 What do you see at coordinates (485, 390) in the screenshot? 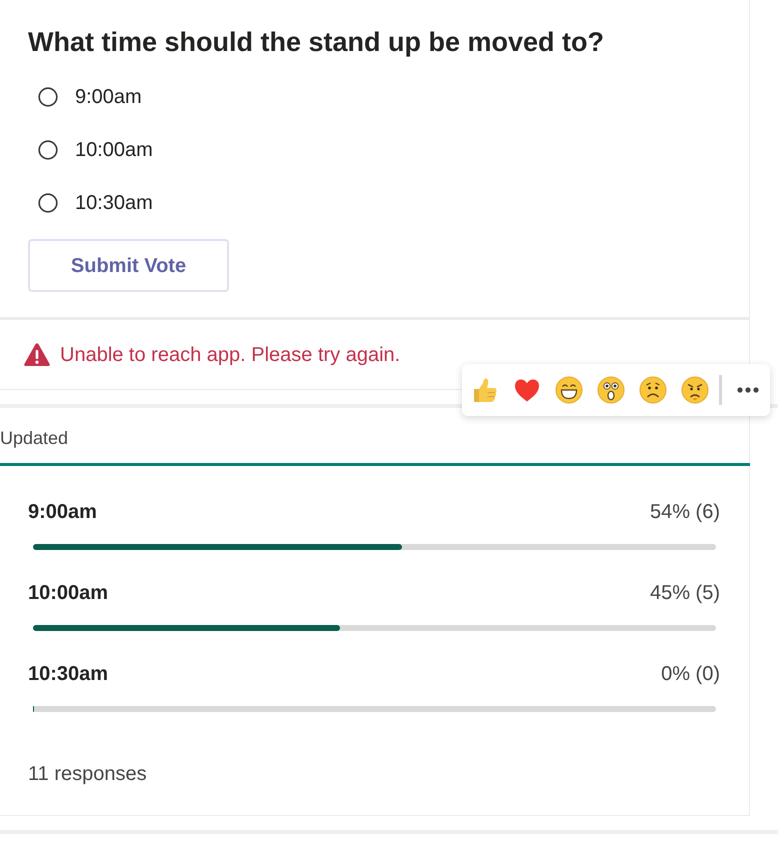
I see `thumbs-up-icon` at bounding box center [485, 390].